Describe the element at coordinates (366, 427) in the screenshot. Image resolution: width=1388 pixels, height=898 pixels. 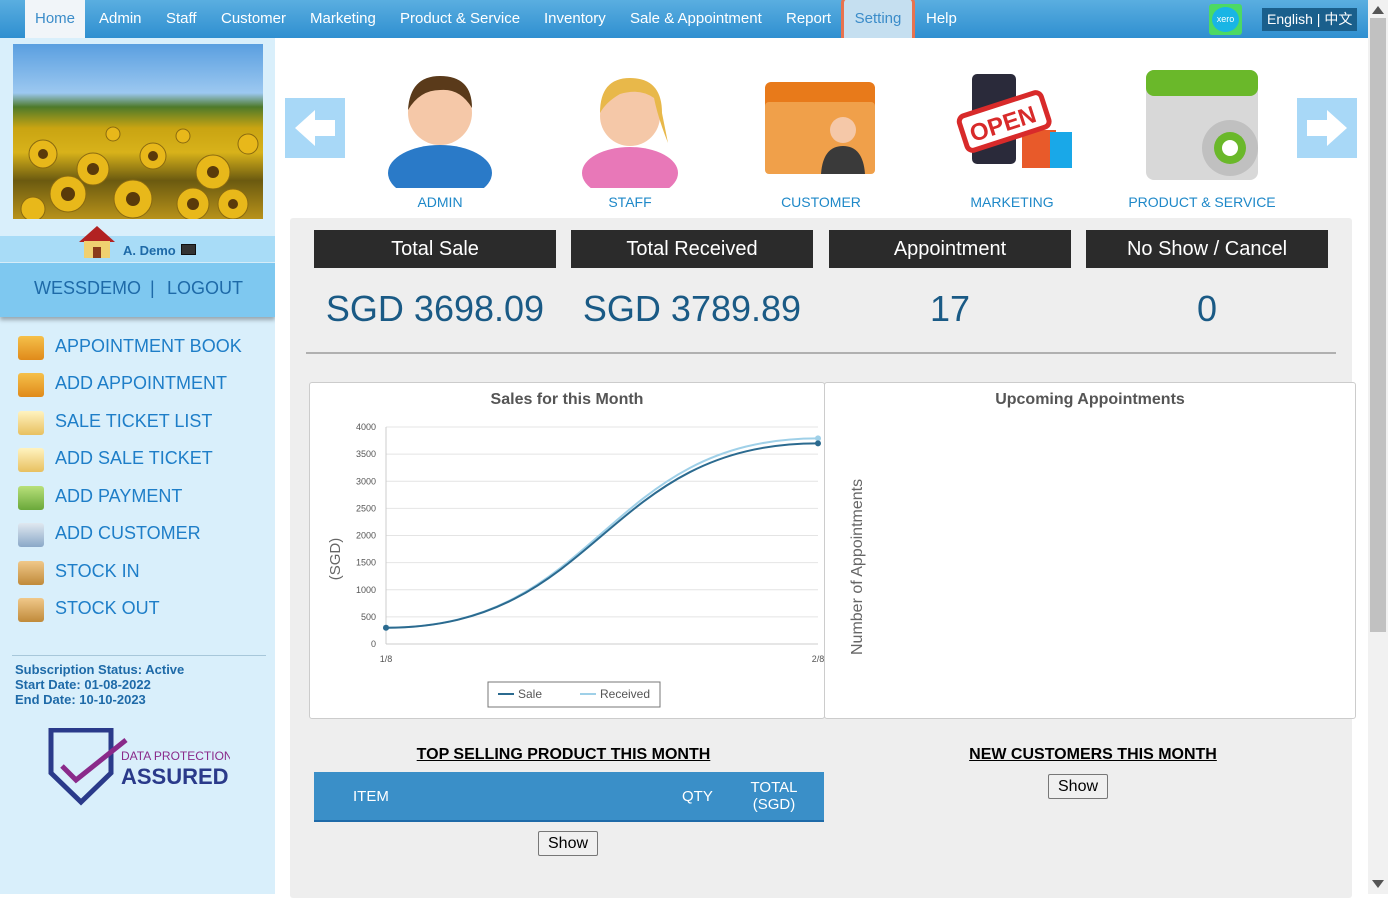
I see `y-tick-label: 4000` at that location.